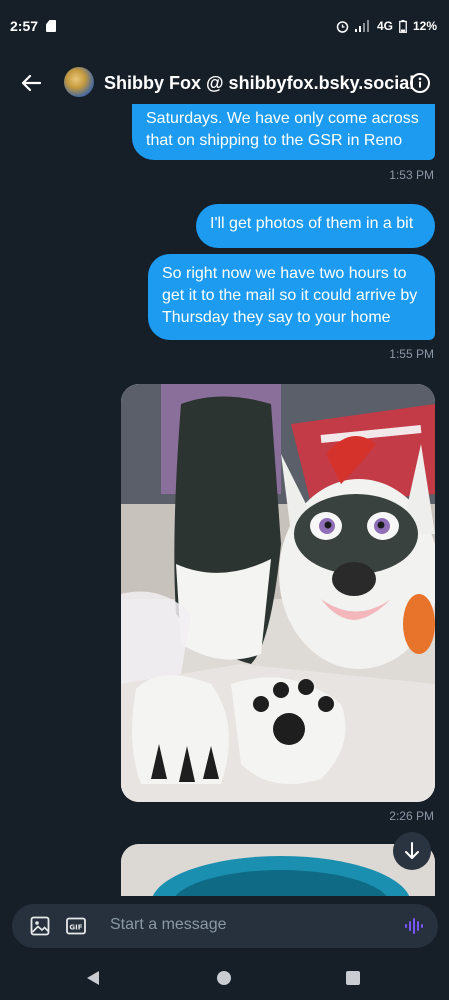  What do you see at coordinates (315, 226) in the screenshot?
I see `message-bubble: I'll get photos of them in a bit` at bounding box center [315, 226].